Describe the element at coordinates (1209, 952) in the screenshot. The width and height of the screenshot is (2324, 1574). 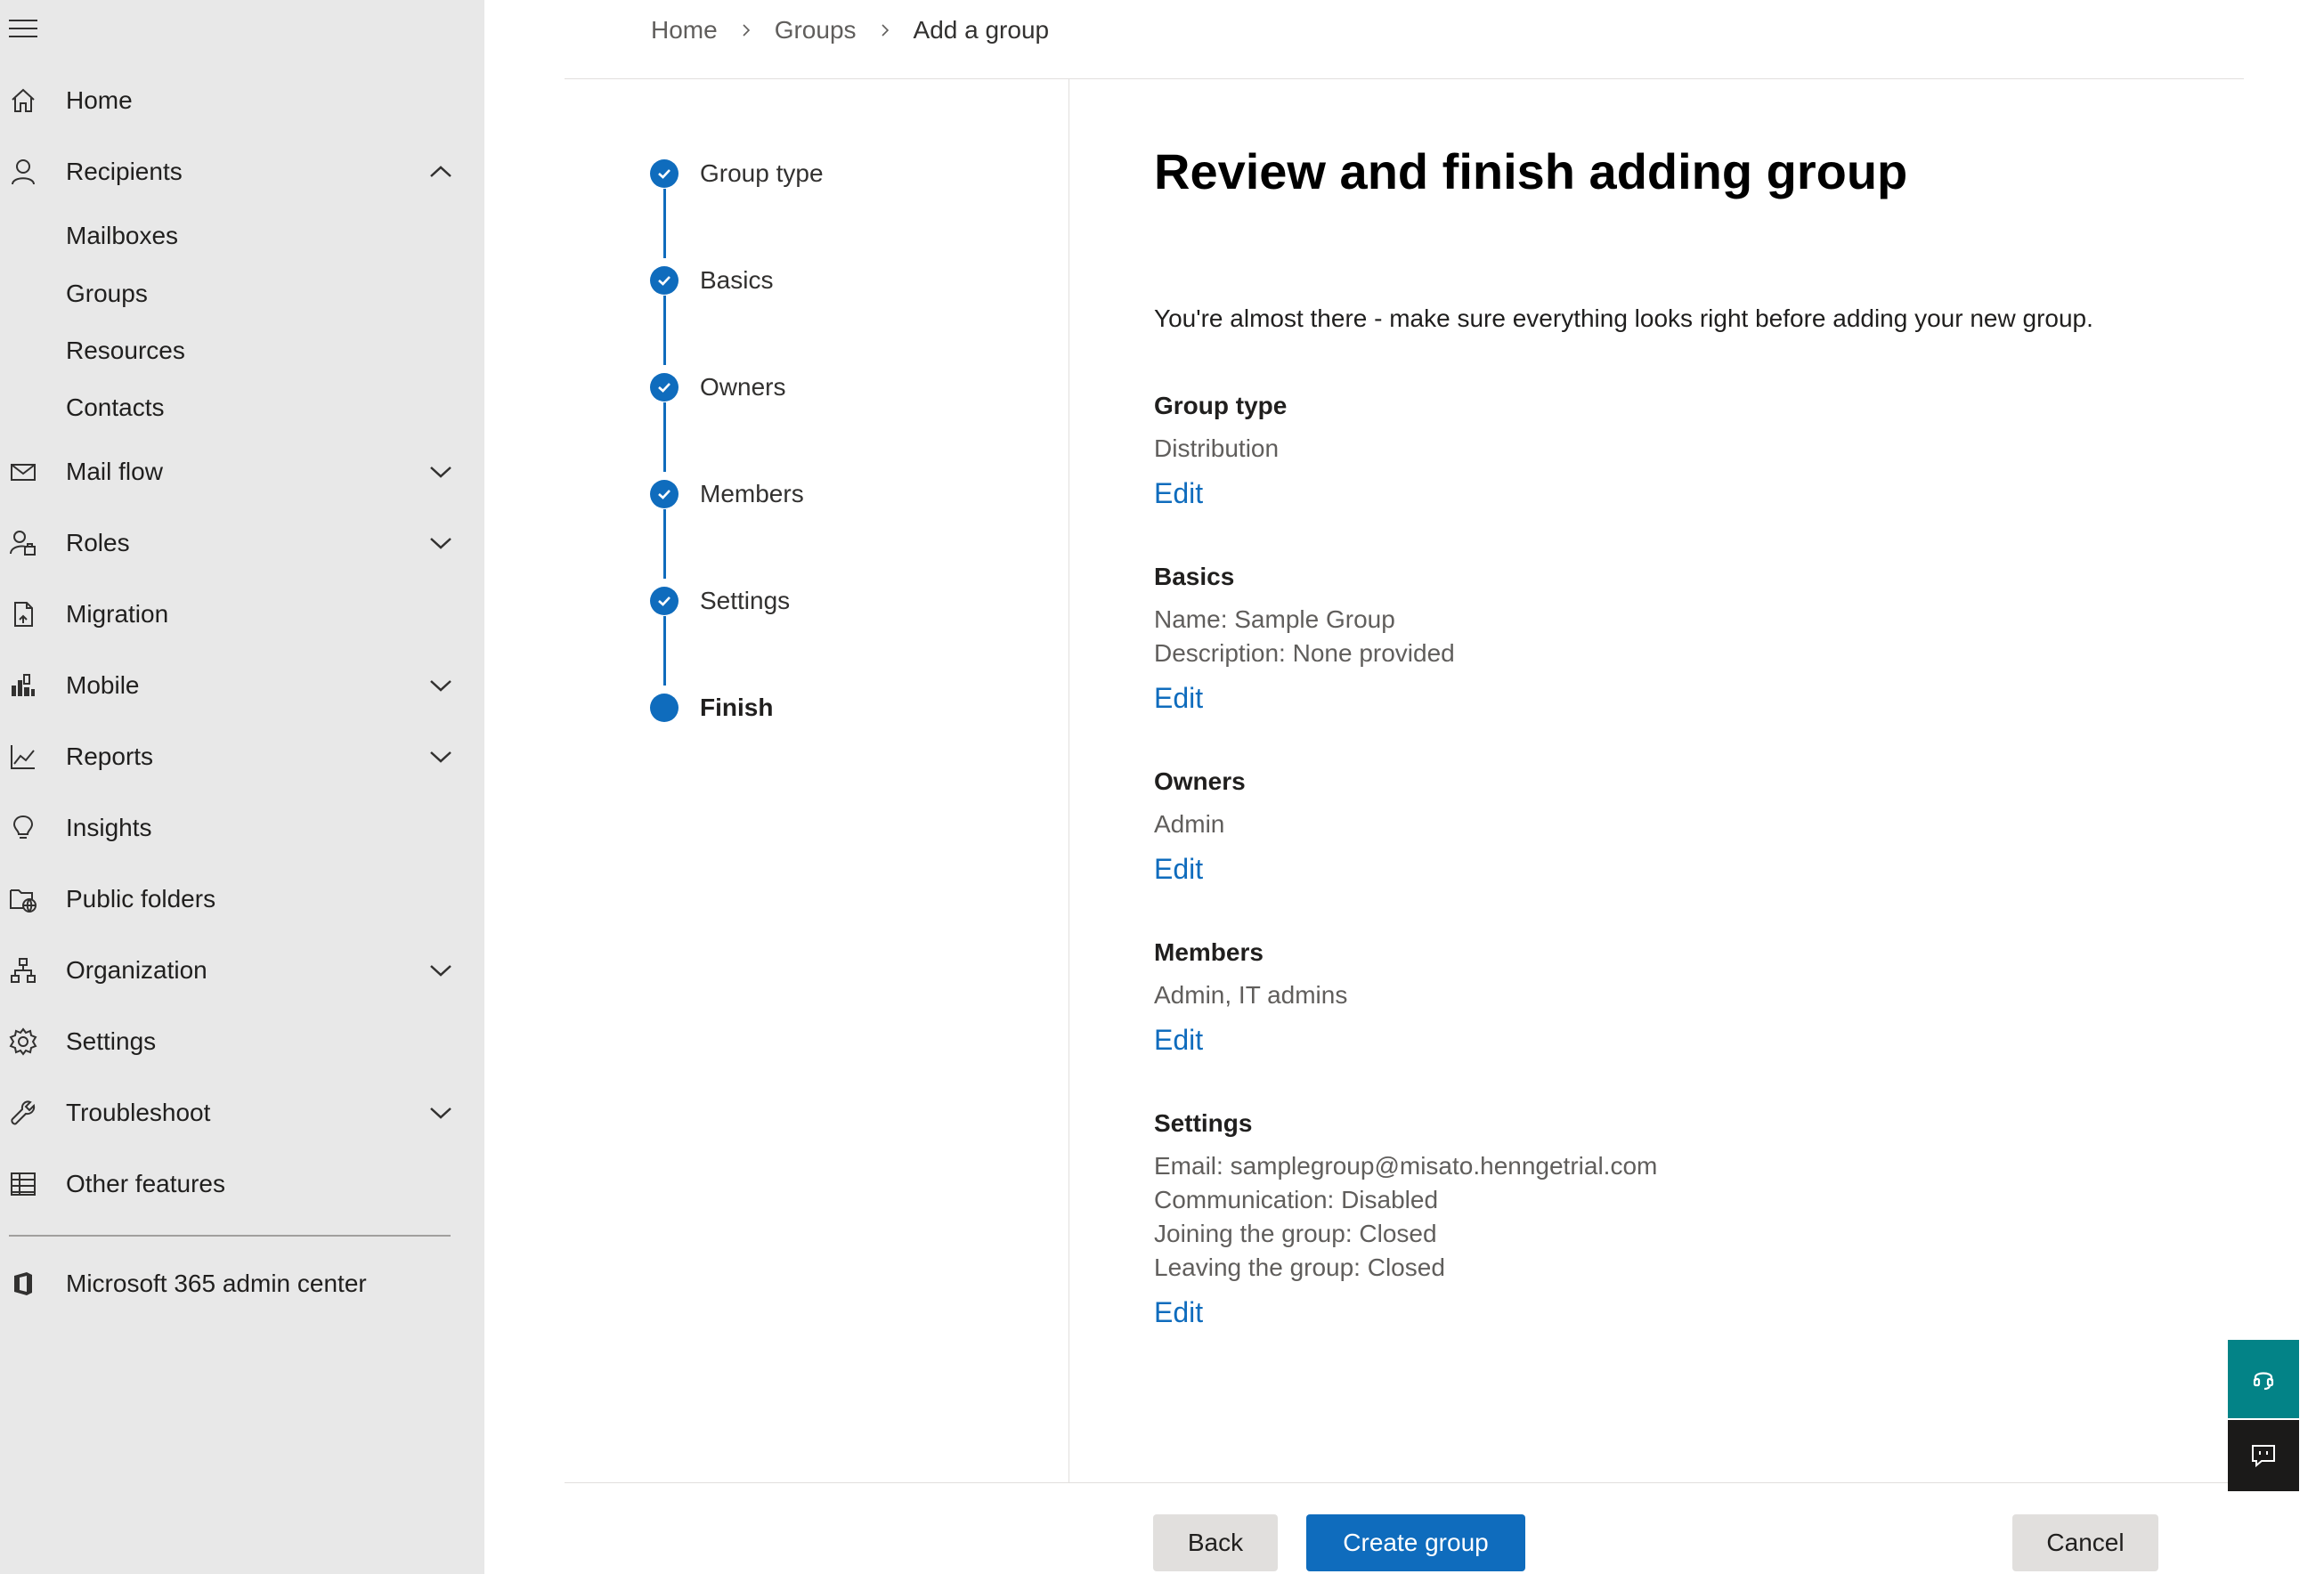
I see `section-title-members: Members` at that location.